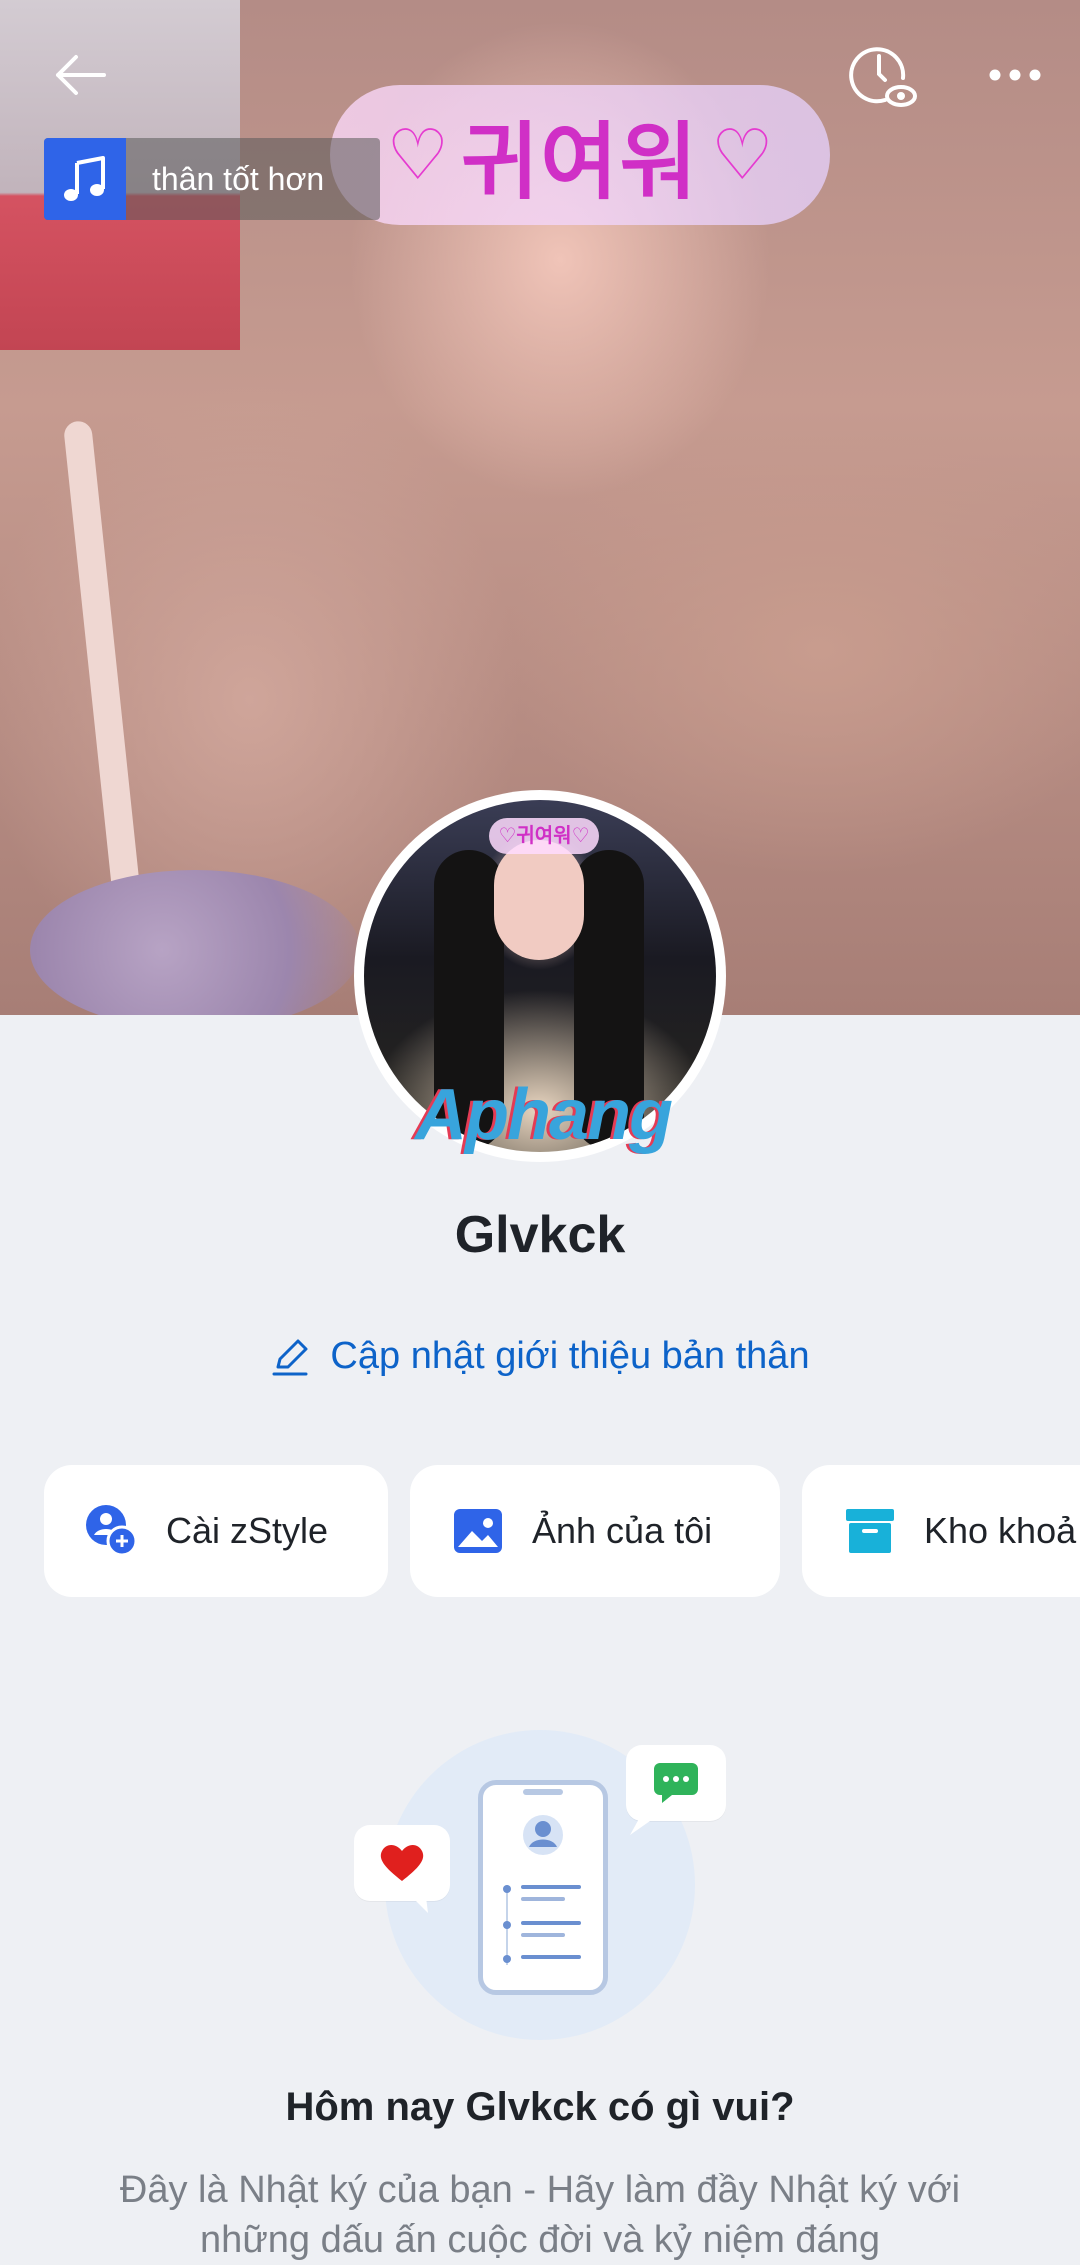 This screenshot has width=1080, height=2265. Describe the element at coordinates (290, 1357) in the screenshot. I see `pencil-icon` at that location.